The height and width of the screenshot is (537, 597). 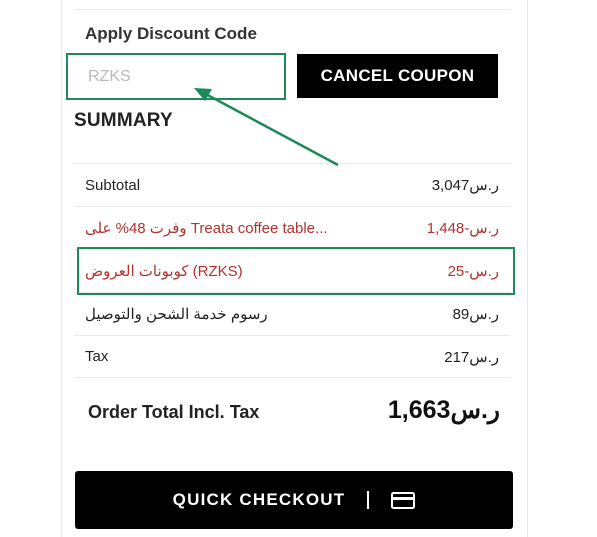 I want to click on order-total-label: Order Total Incl. Tax, so click(x=174, y=412).